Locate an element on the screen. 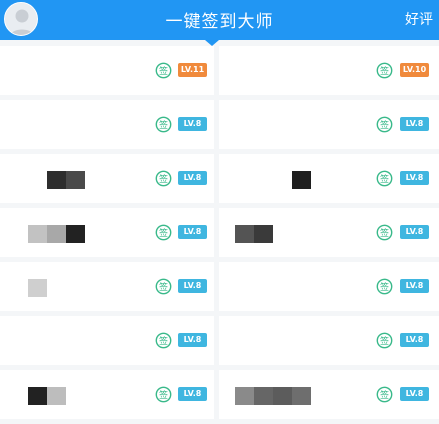 The width and height of the screenshot is (439, 424). level-badge: LV.10 is located at coordinates (414, 70).